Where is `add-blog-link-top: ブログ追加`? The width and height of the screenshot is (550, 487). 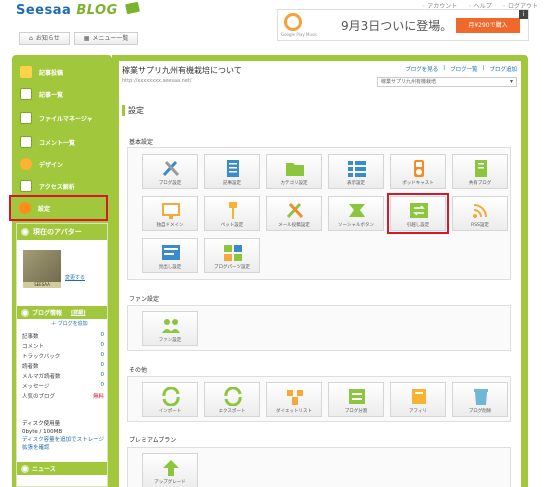
add-blog-link-top: ブログ追加 is located at coordinates (503, 69).